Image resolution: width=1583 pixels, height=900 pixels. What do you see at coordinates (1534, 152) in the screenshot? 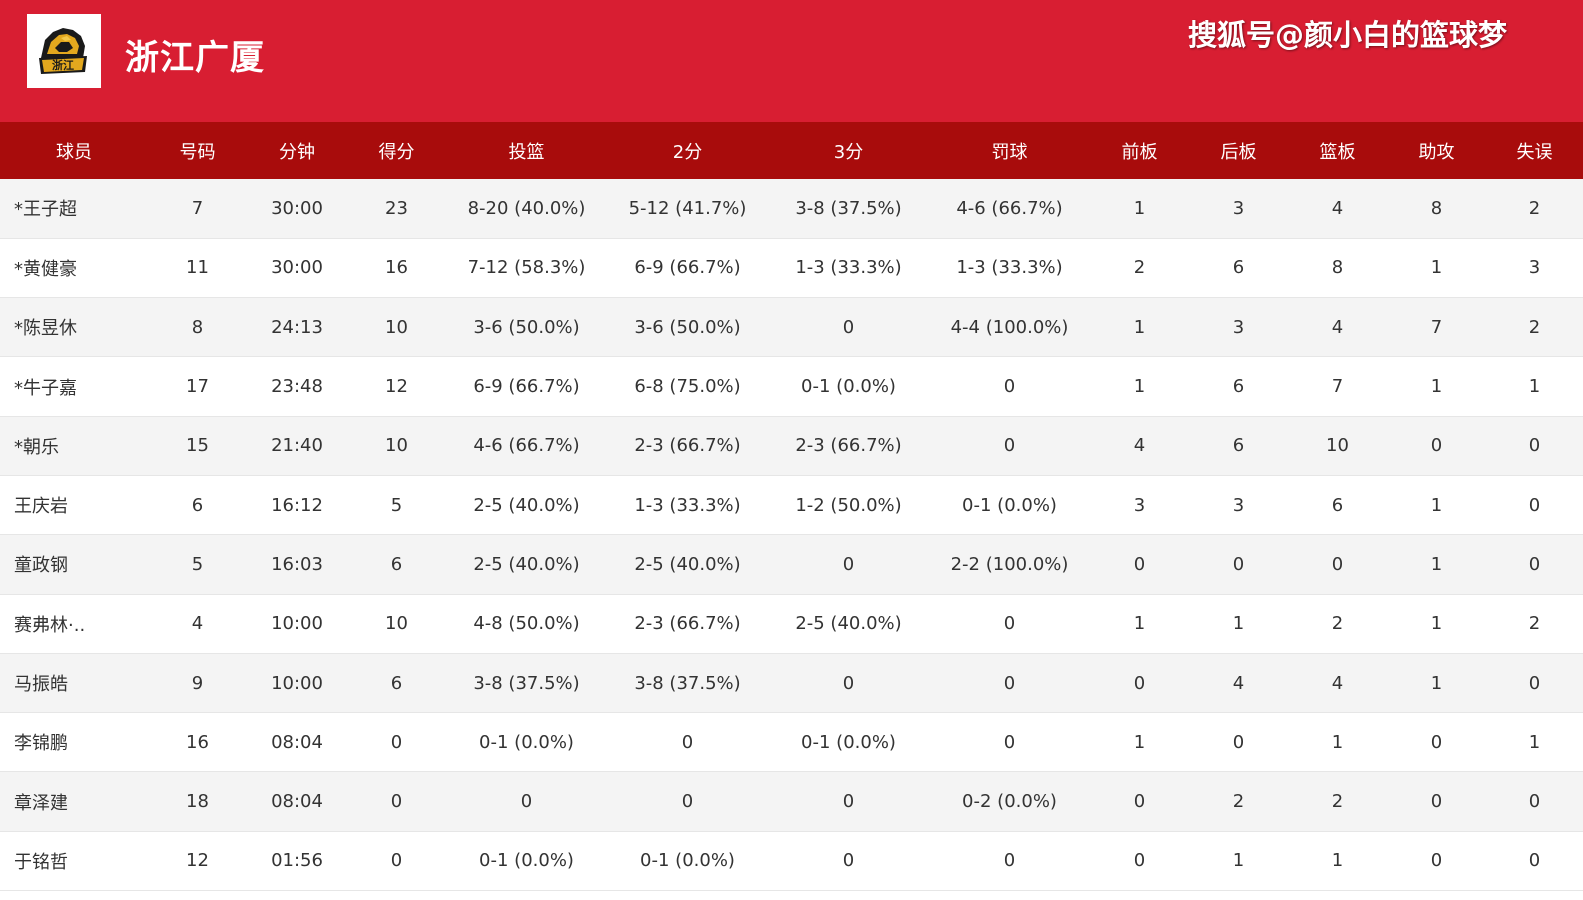
I see `column-header-turnovers: 失误` at bounding box center [1534, 152].